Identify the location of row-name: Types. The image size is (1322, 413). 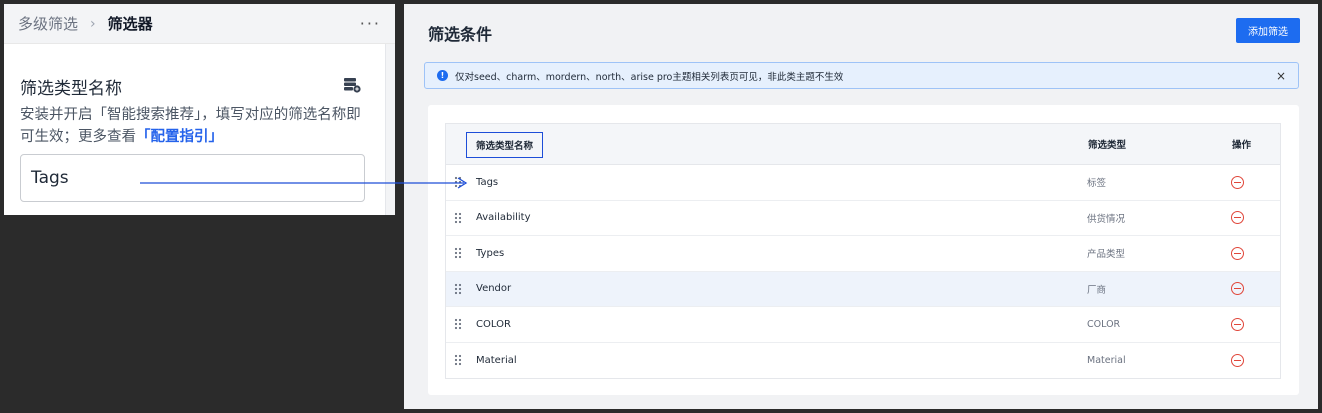
(490, 253).